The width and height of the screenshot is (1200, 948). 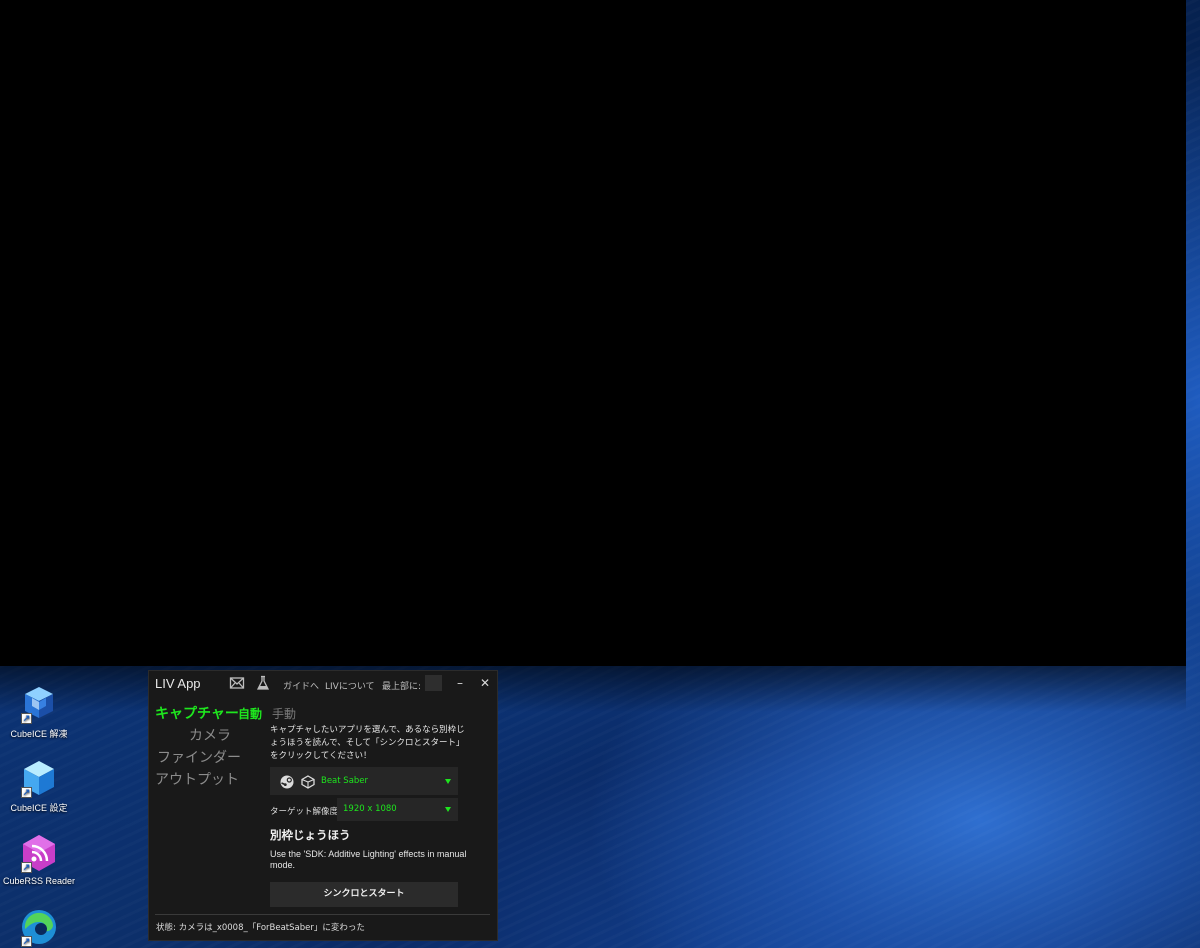 What do you see at coordinates (350, 685) in the screenshot?
I see `about-liv-link: LIVについて` at bounding box center [350, 685].